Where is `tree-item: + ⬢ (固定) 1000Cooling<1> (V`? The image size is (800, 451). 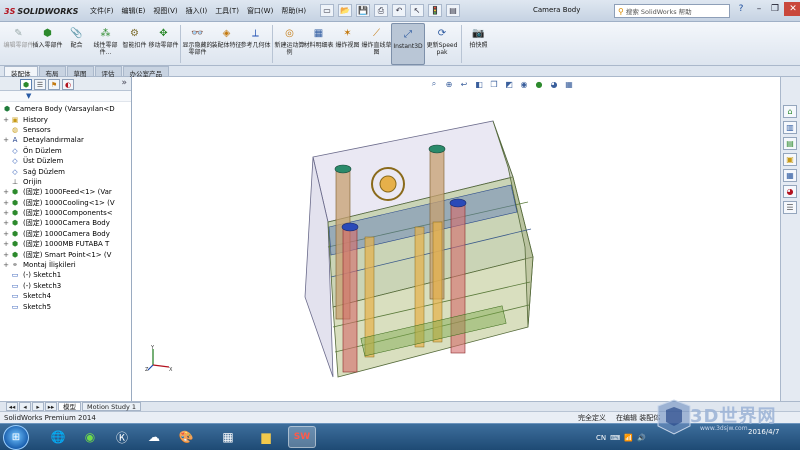 tree-item: + ⬢ (固定) 1000Cooling<1> (V is located at coordinates (65, 203).